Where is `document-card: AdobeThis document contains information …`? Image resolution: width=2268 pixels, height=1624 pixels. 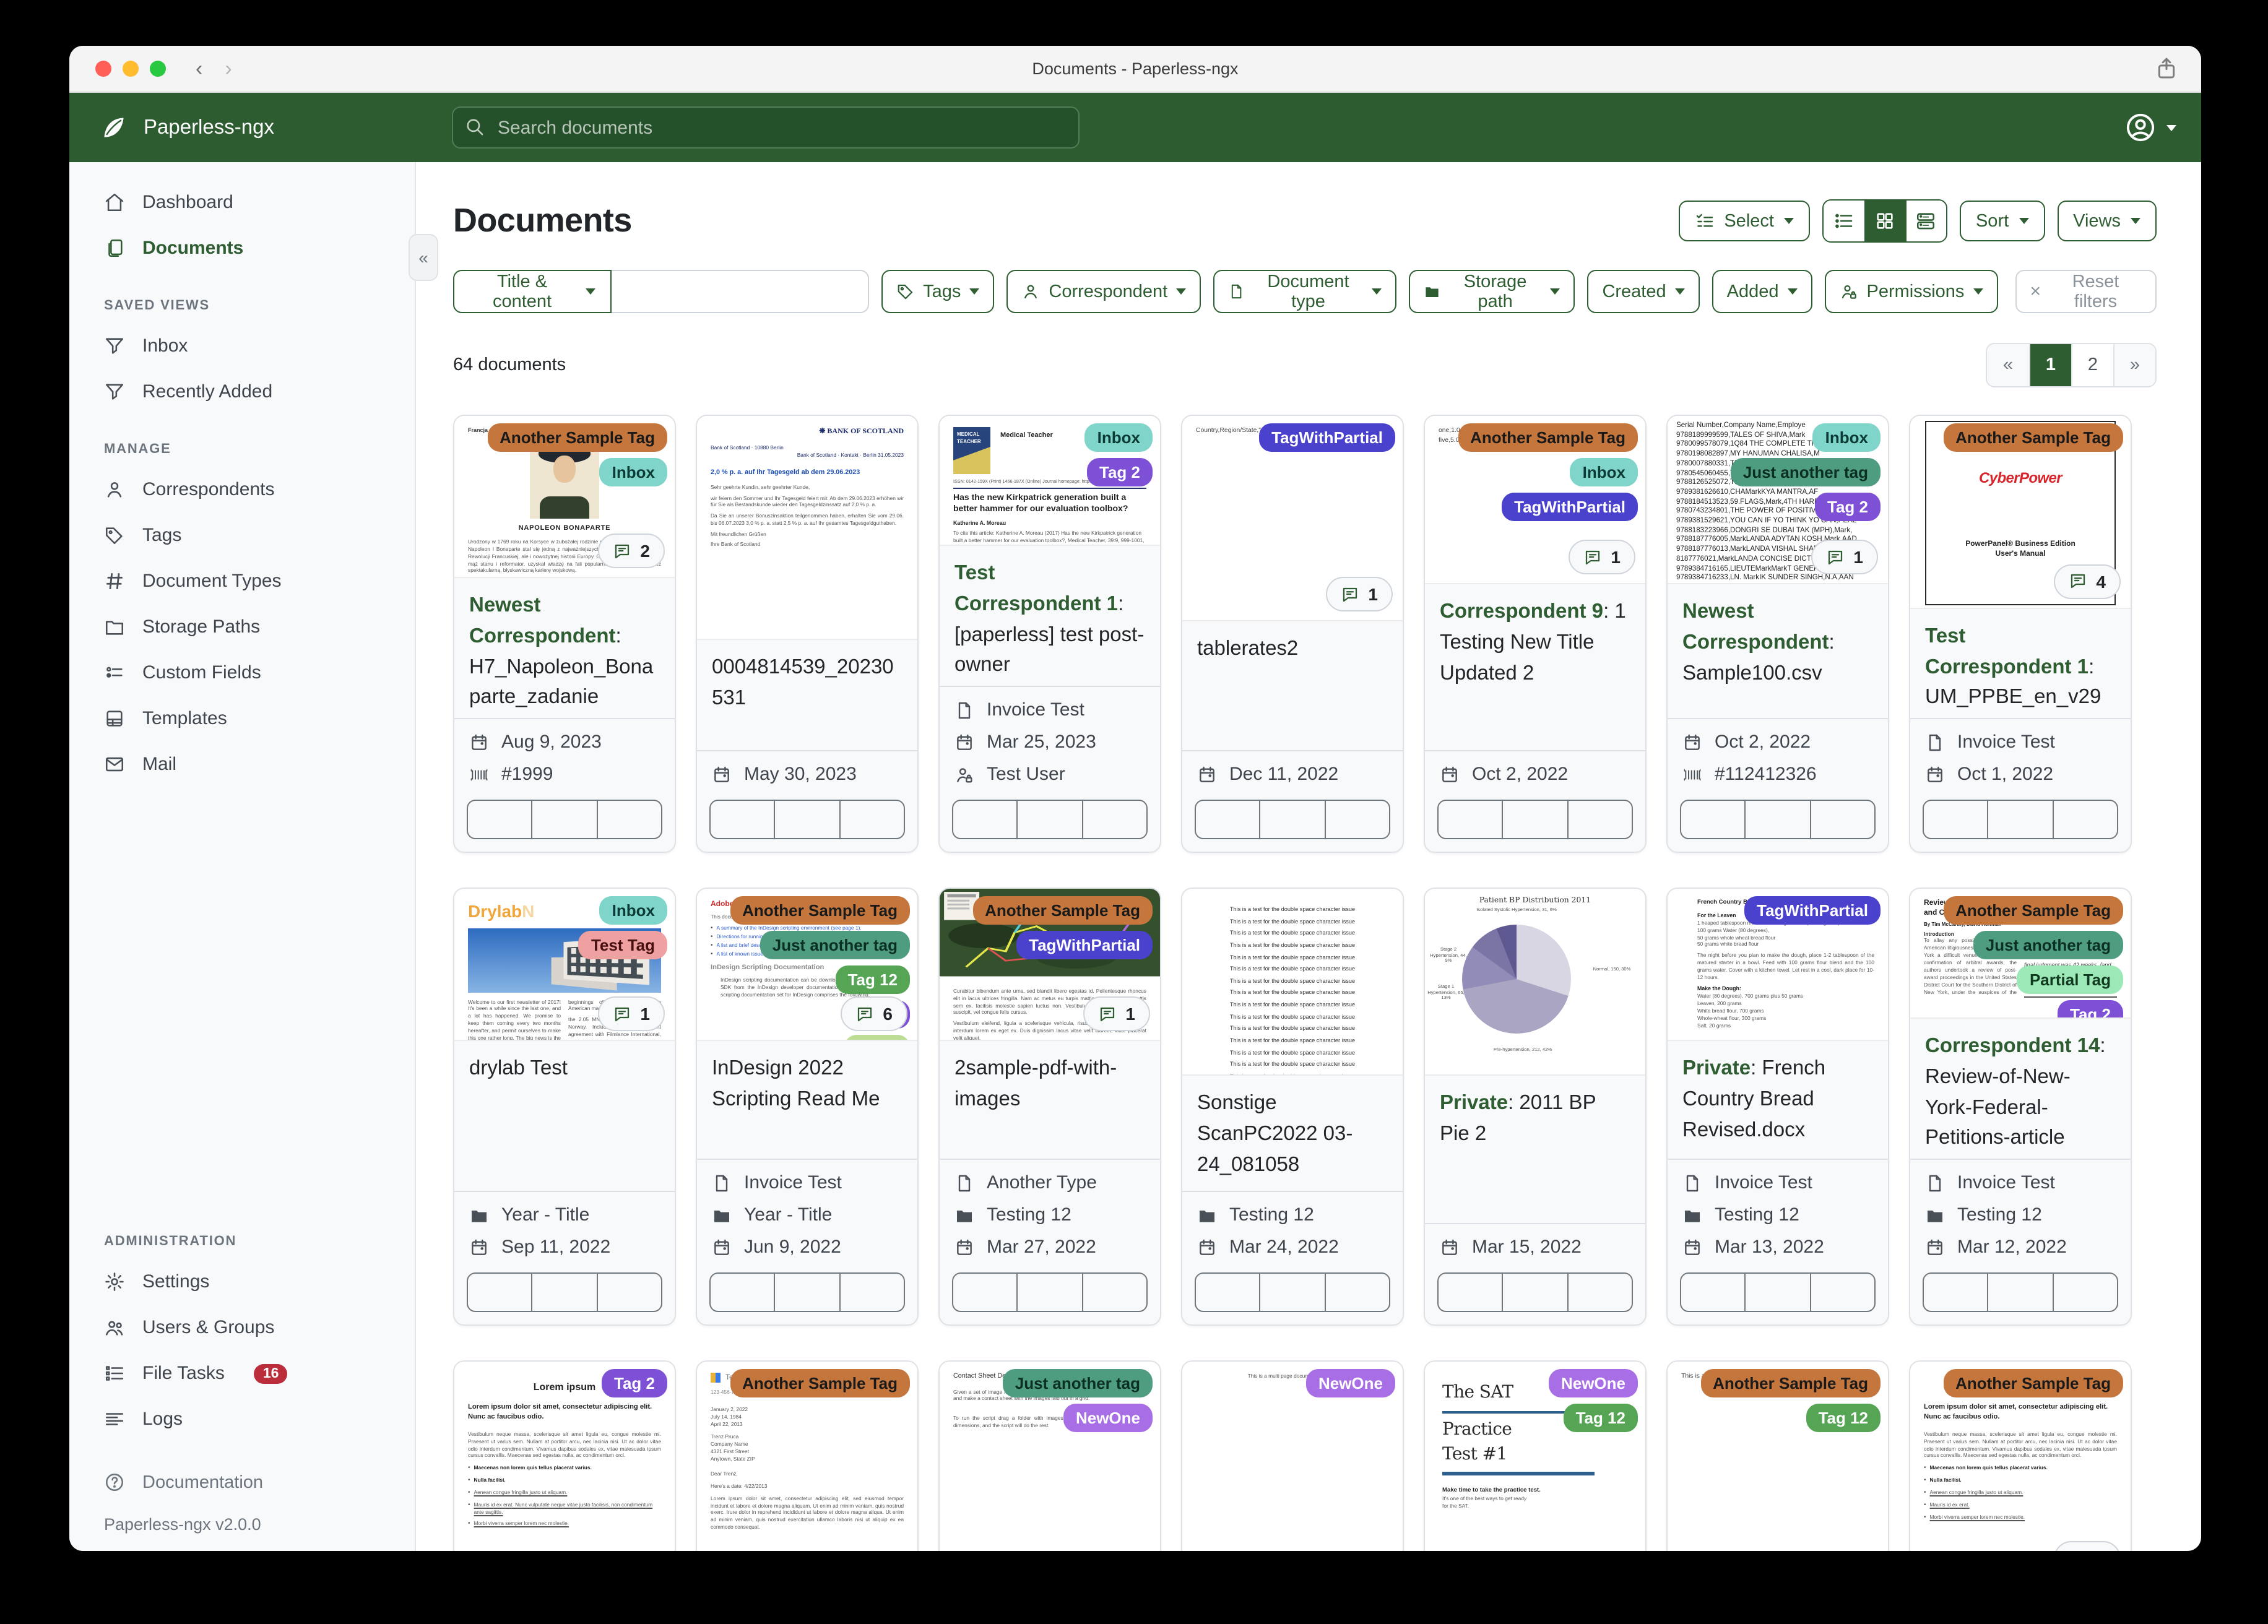
document-card: AdobeThis document contains information … is located at coordinates (807, 1107).